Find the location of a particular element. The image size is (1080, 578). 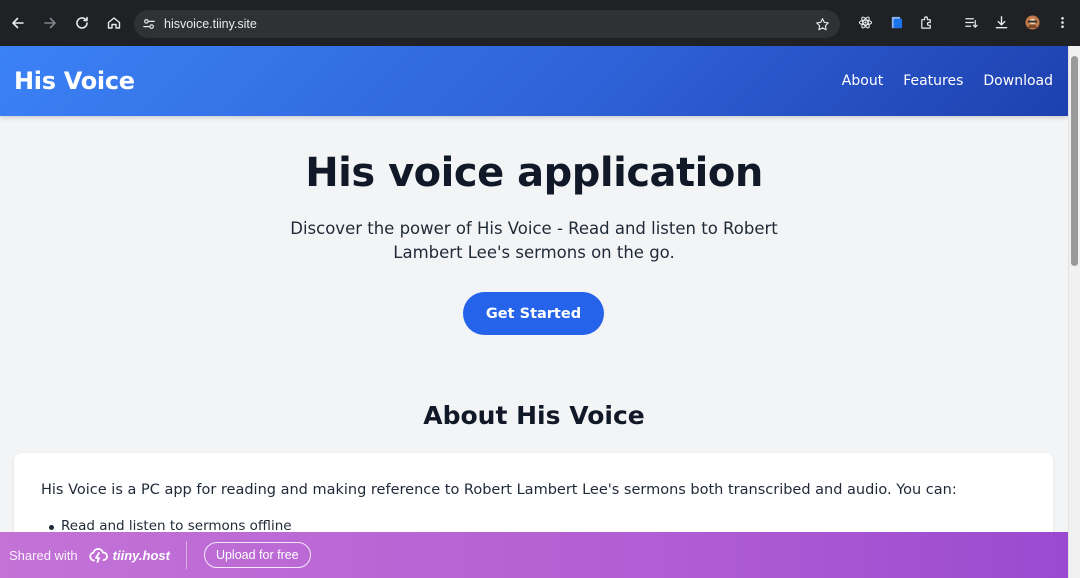

site-logo: His Voice is located at coordinates (74, 81).